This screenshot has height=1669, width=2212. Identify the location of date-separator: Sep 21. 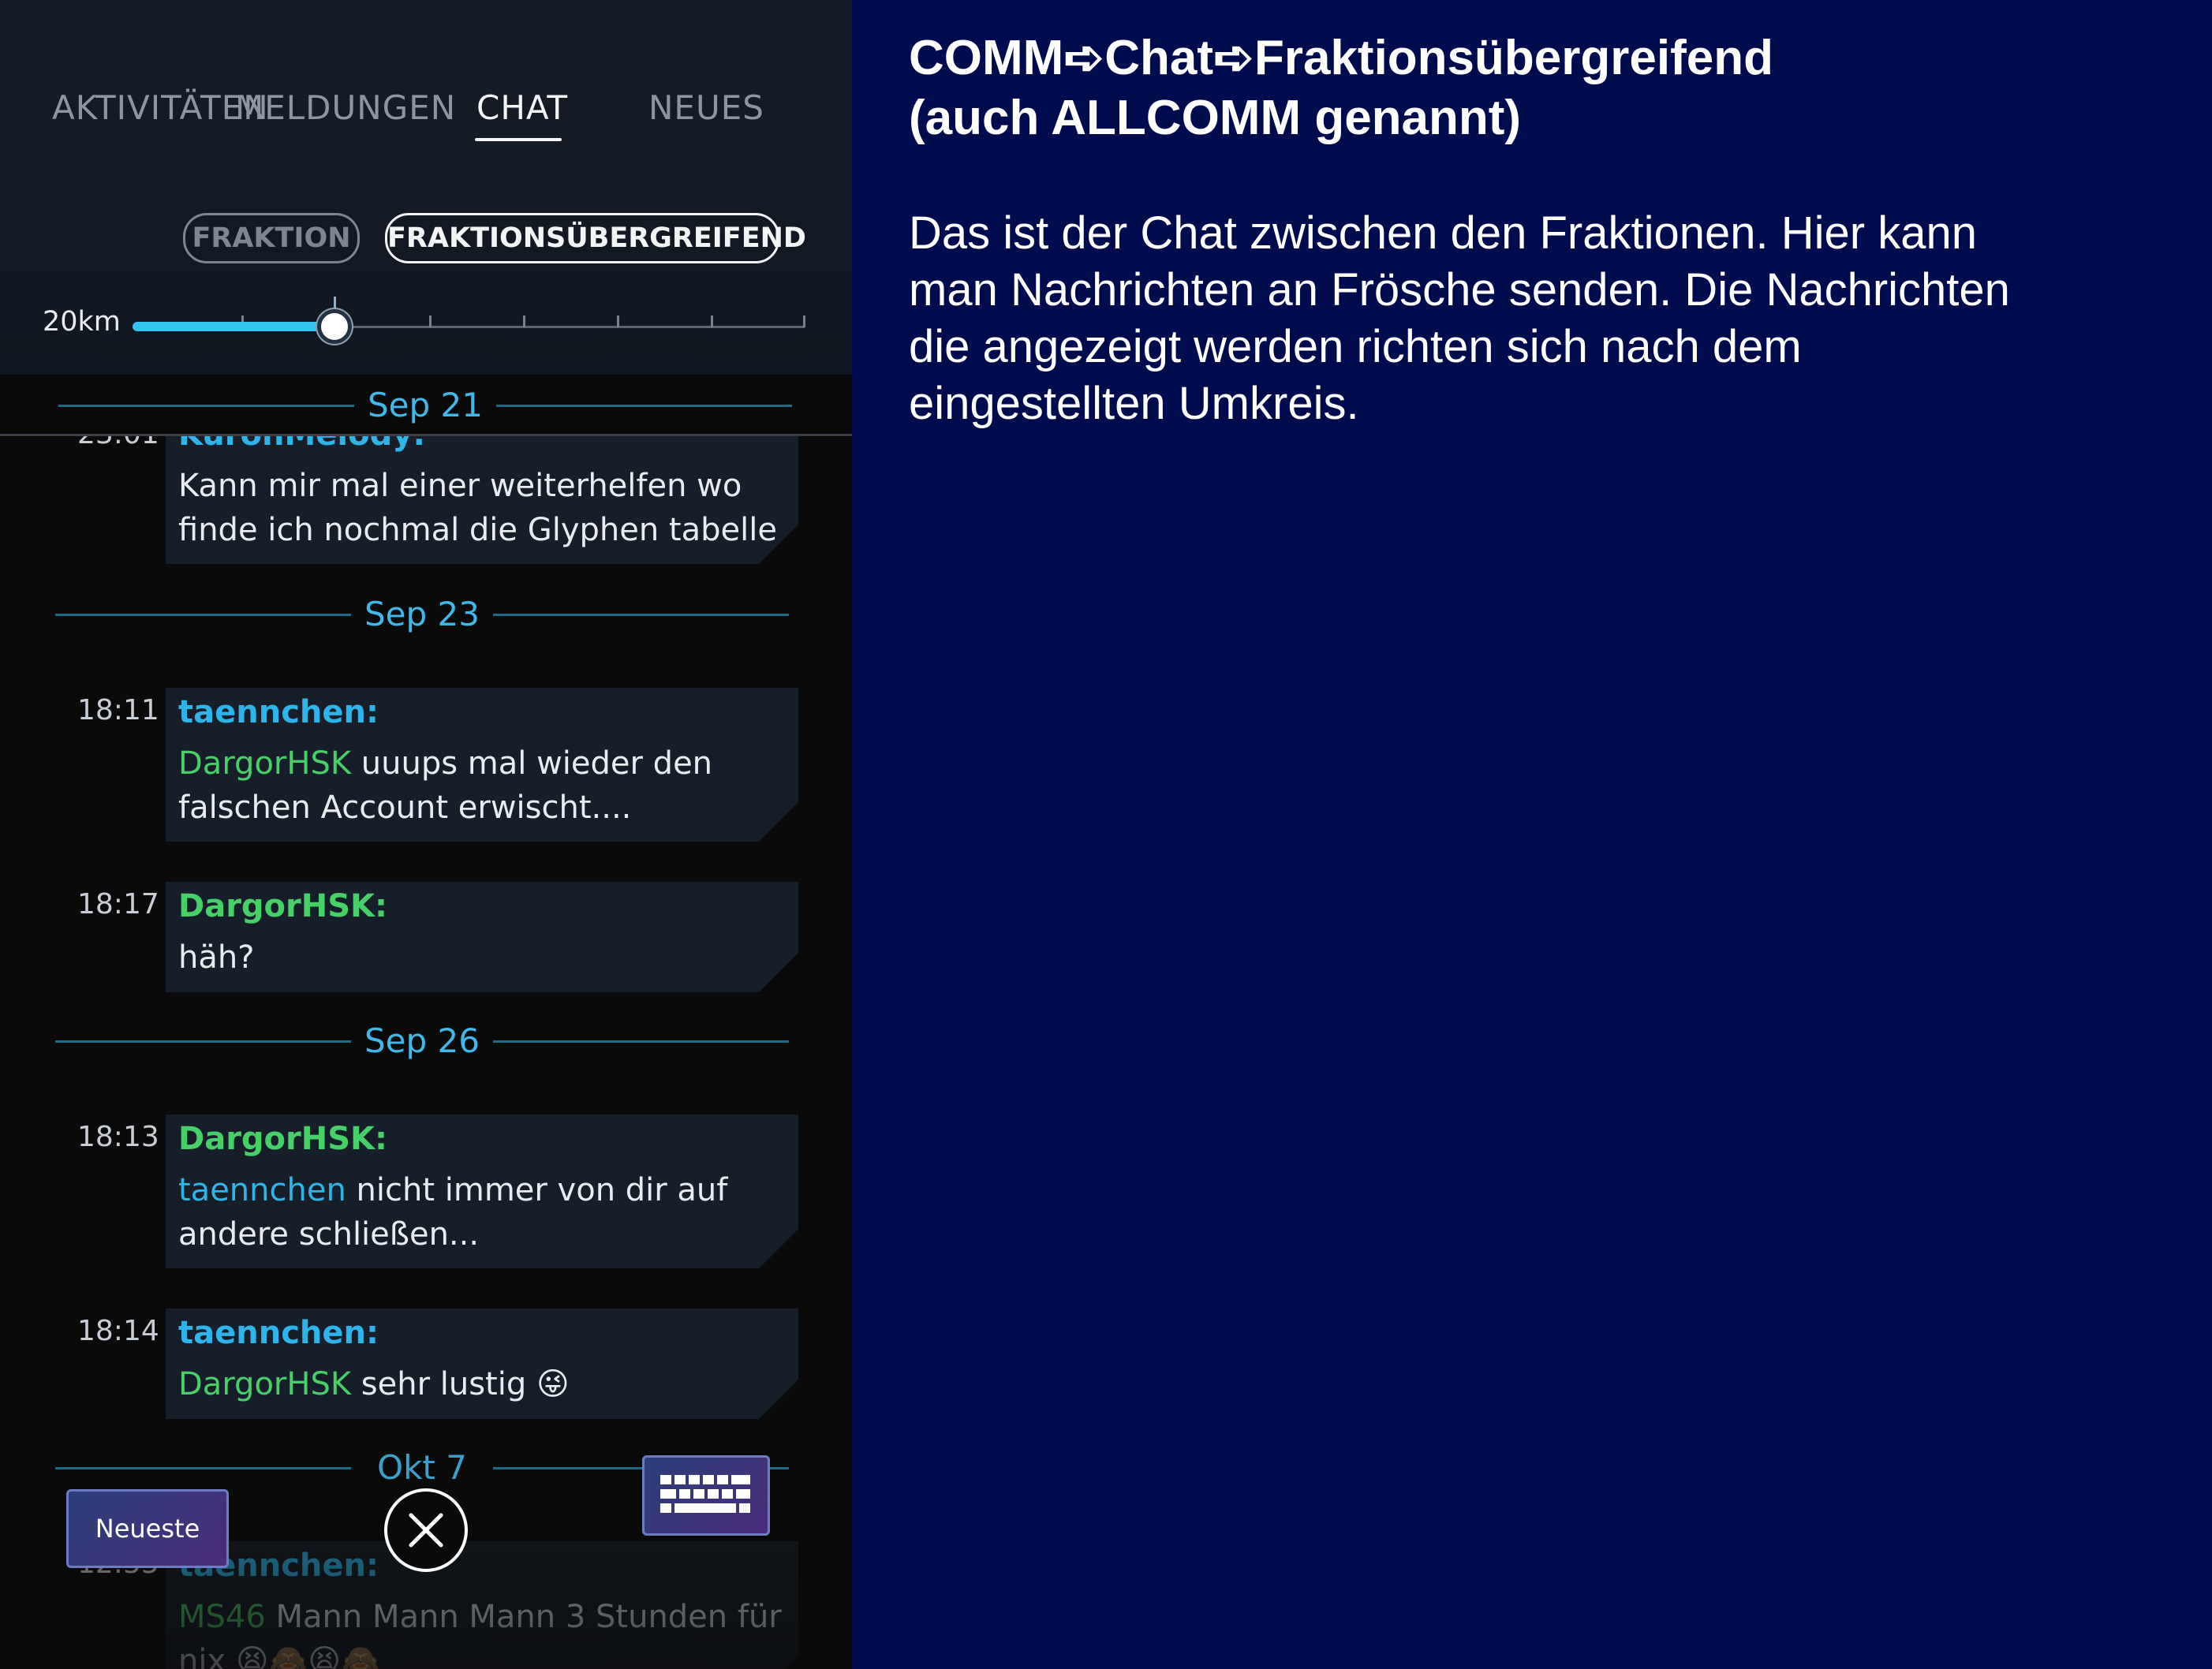
(425, 404).